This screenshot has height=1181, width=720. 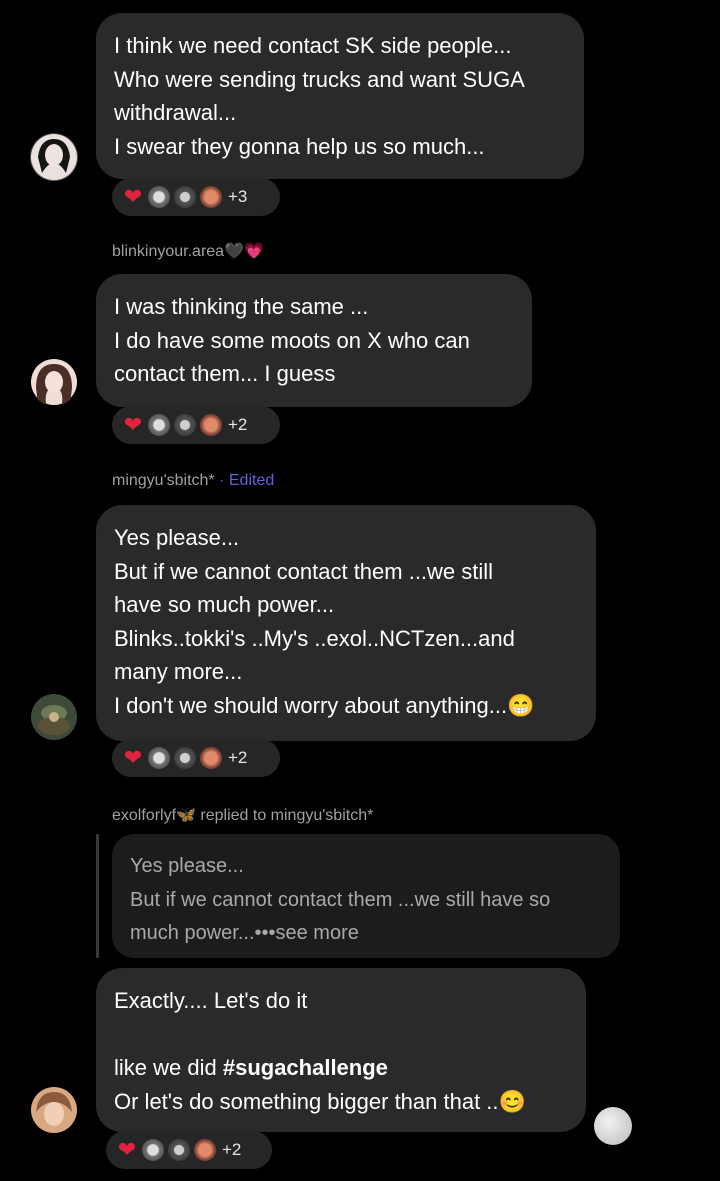 I want to click on edited-label: · Edited, so click(x=247, y=480).